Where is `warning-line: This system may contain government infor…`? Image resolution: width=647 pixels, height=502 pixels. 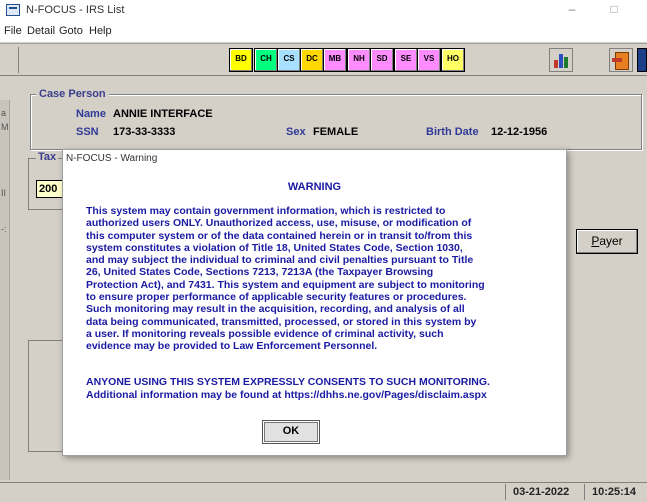 warning-line: This system may contain government infor… is located at coordinates (266, 211).